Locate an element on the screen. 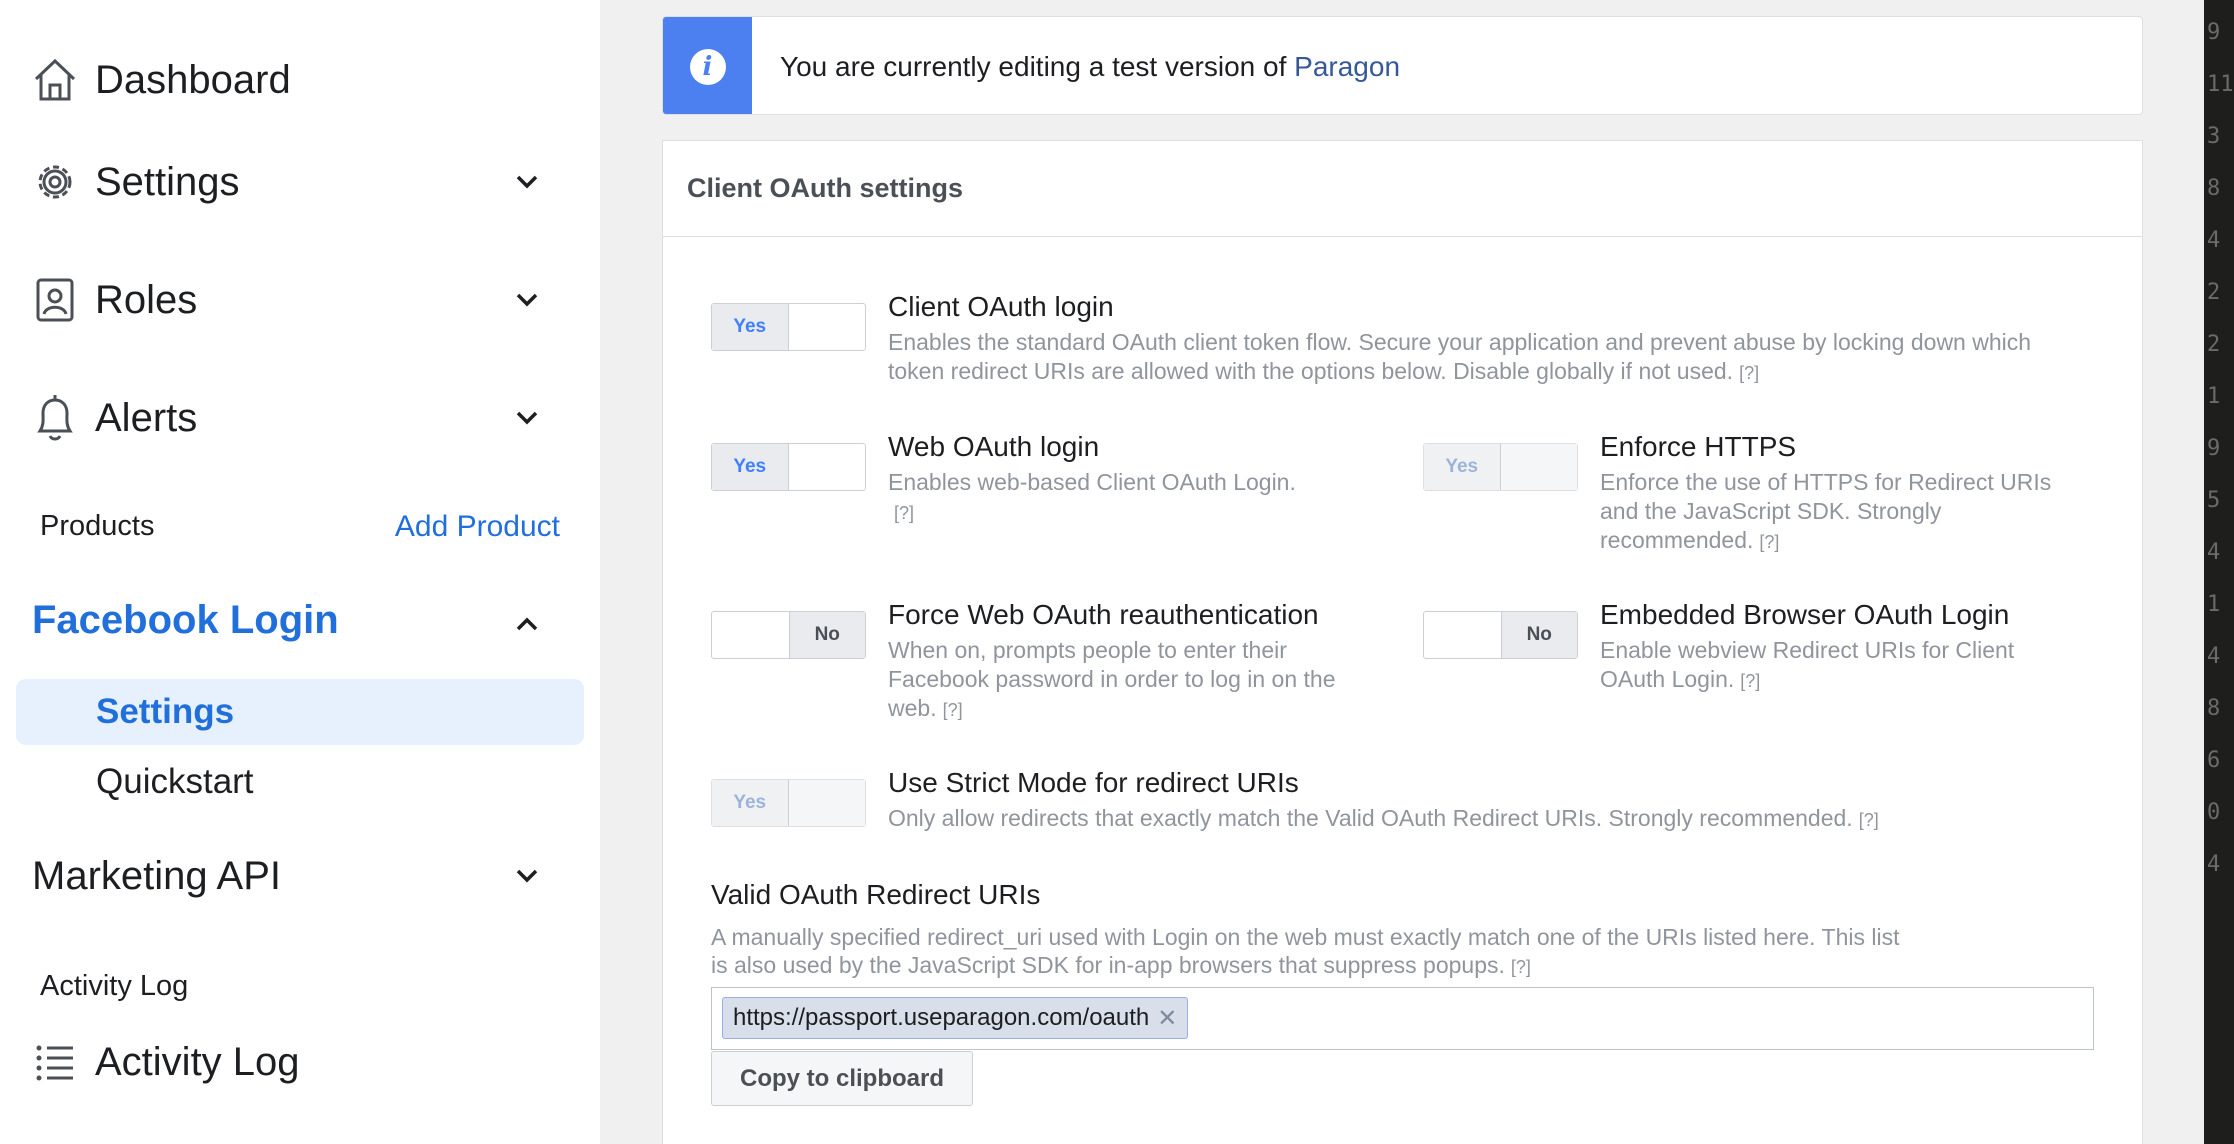  house-icon is located at coordinates (55, 80).